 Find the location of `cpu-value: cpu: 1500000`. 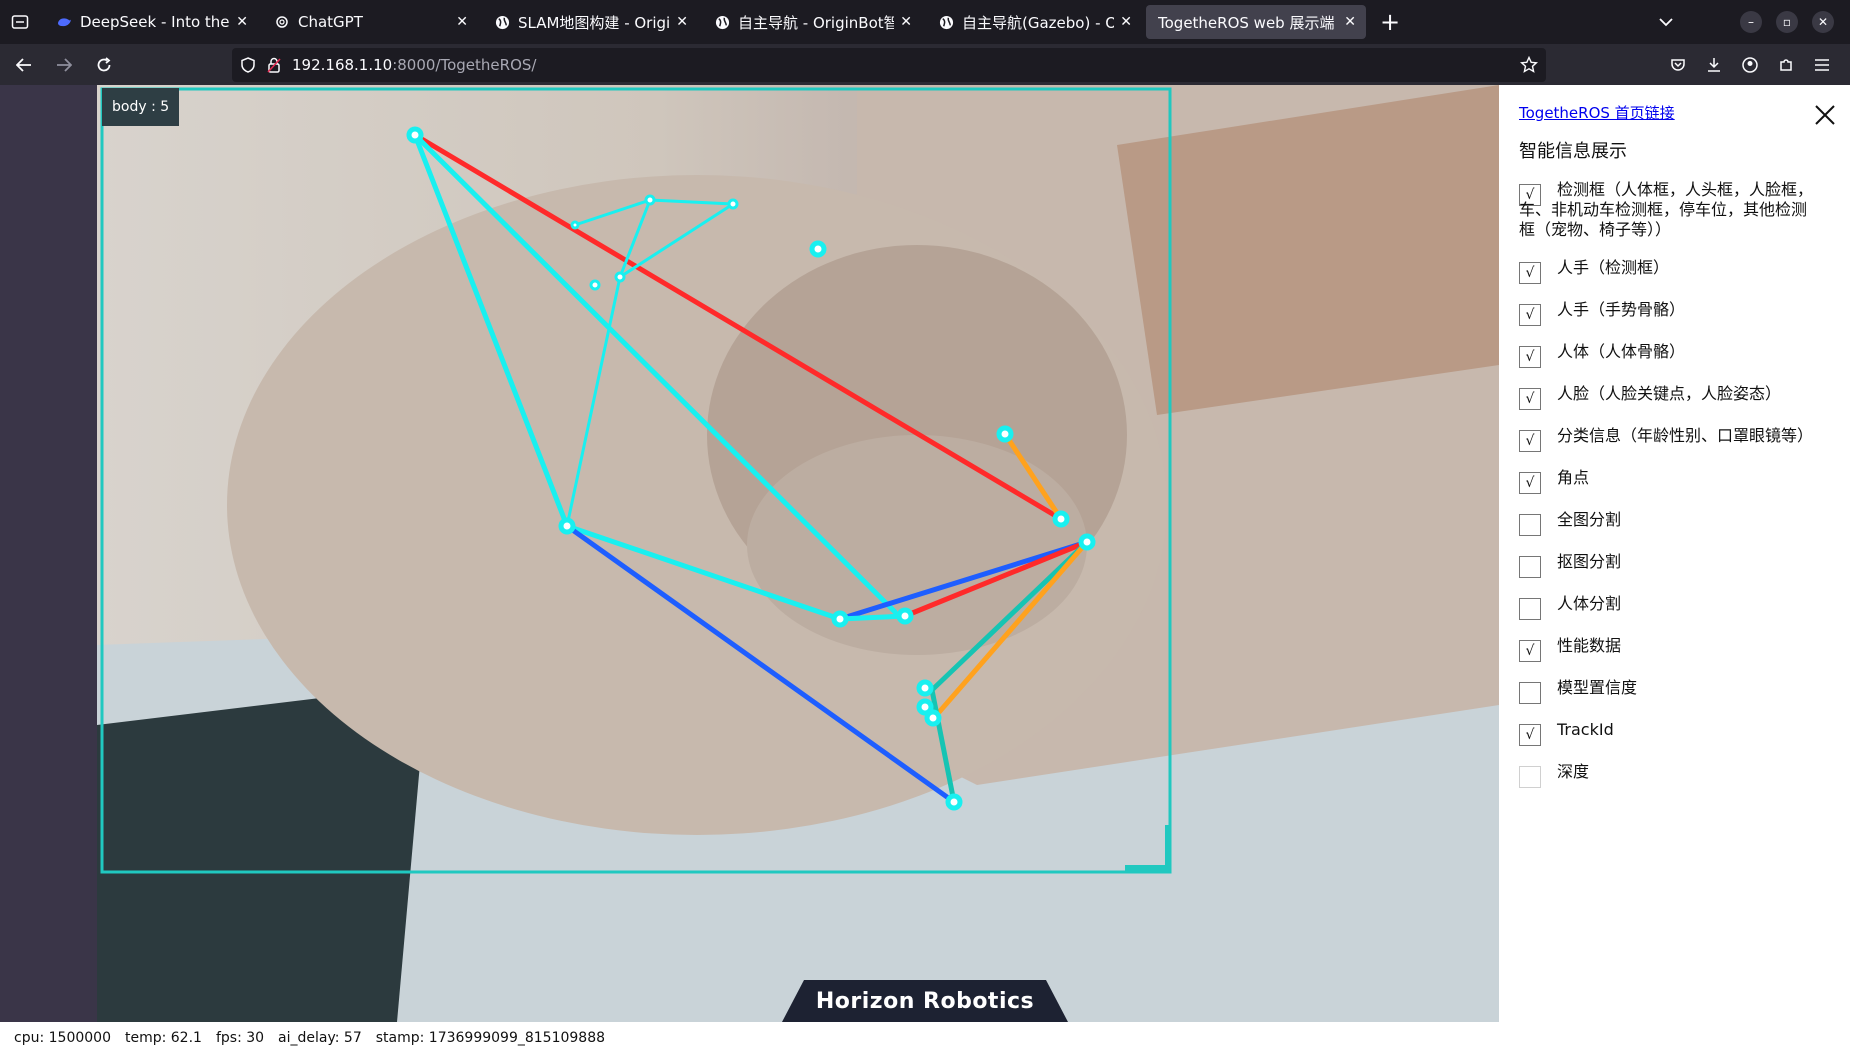

cpu-value: cpu: 1500000 is located at coordinates (62, 1037).